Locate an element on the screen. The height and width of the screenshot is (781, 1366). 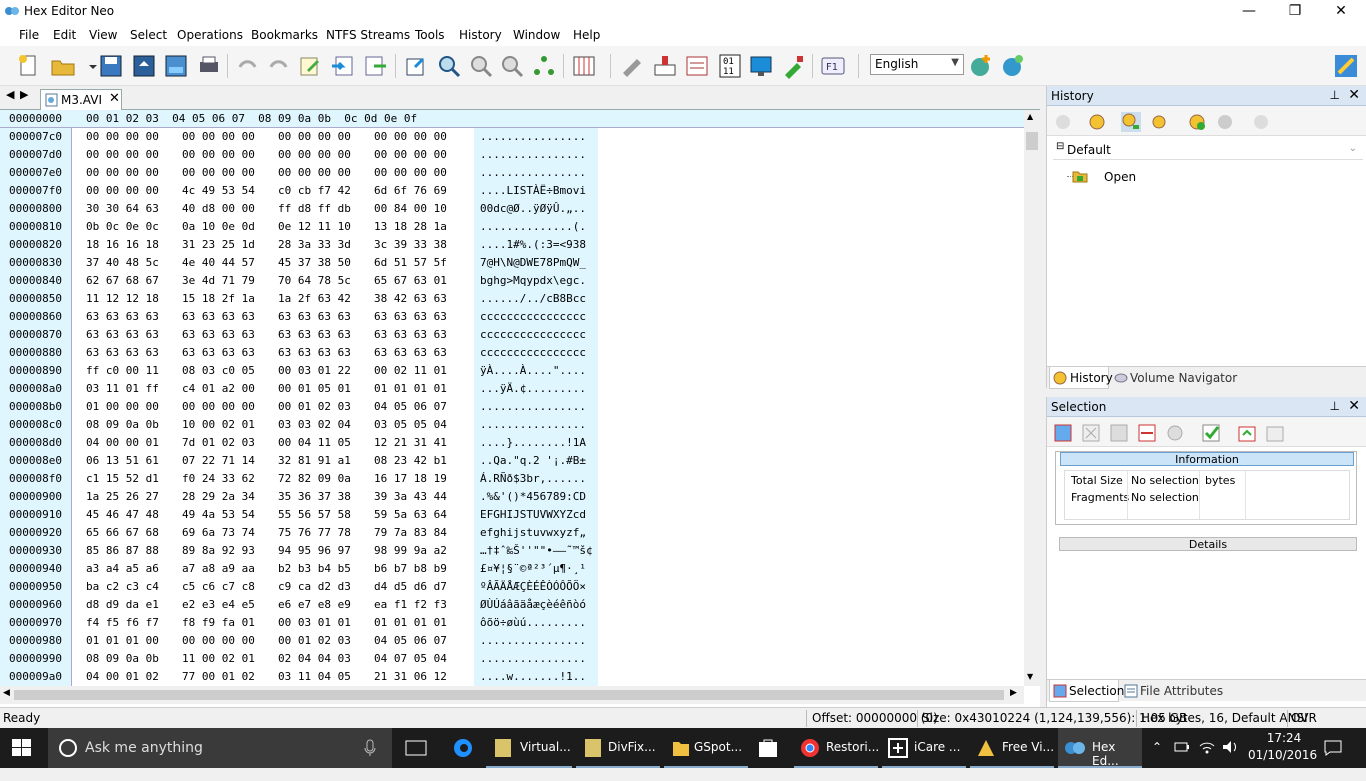
hex-byte-group: 32 81 91 a1 is located at coordinates (314, 460).